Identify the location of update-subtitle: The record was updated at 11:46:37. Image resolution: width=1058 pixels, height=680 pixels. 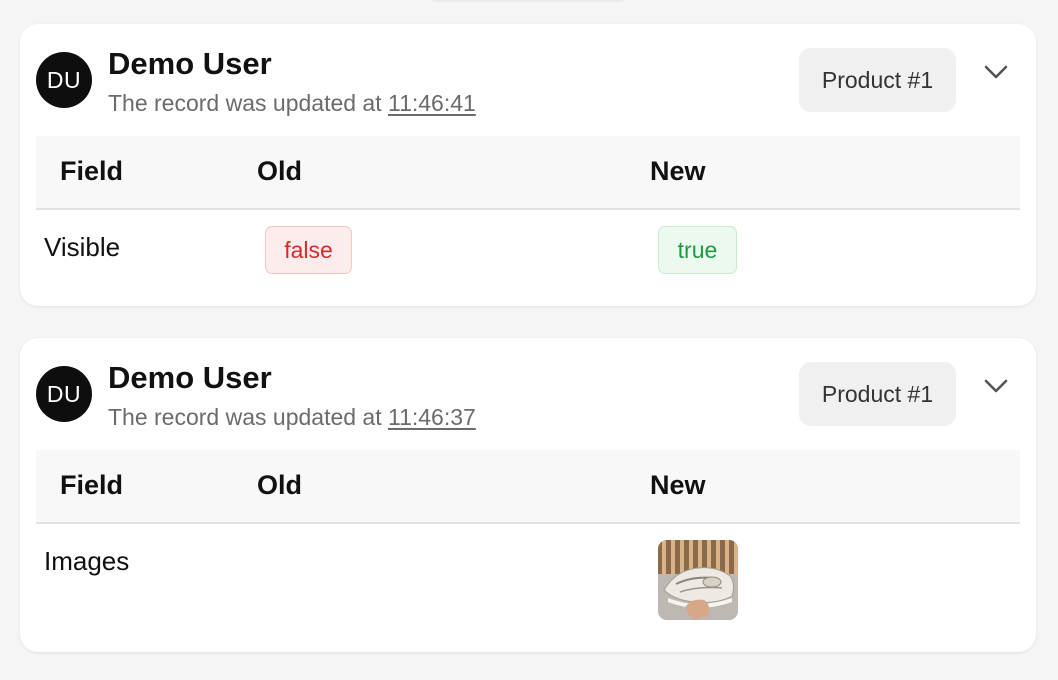
(292, 417).